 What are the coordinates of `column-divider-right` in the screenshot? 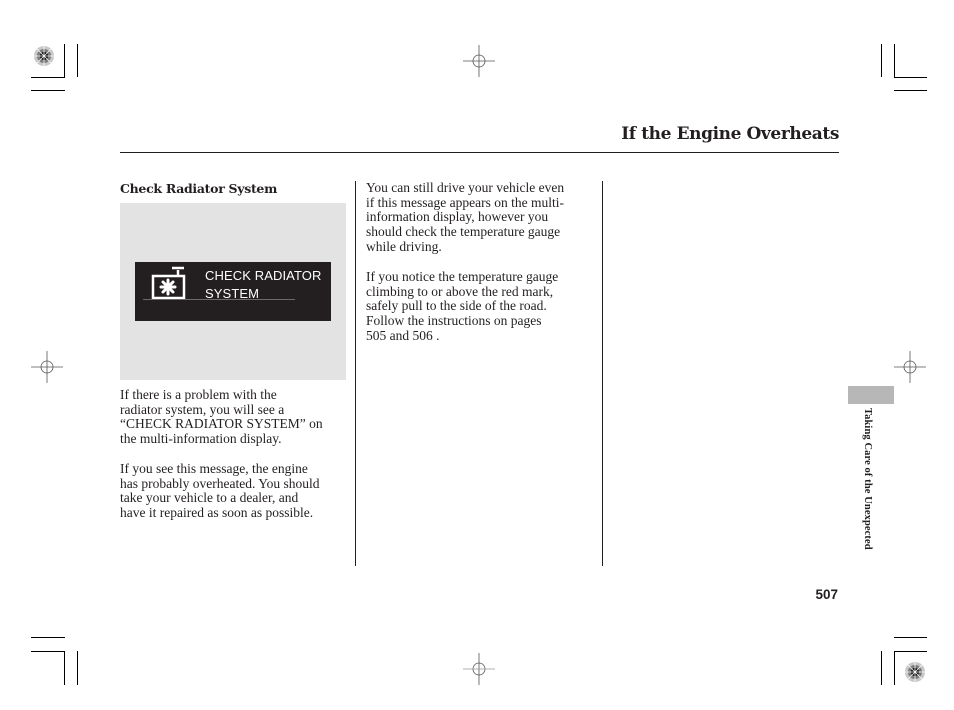 It's located at (602, 373).